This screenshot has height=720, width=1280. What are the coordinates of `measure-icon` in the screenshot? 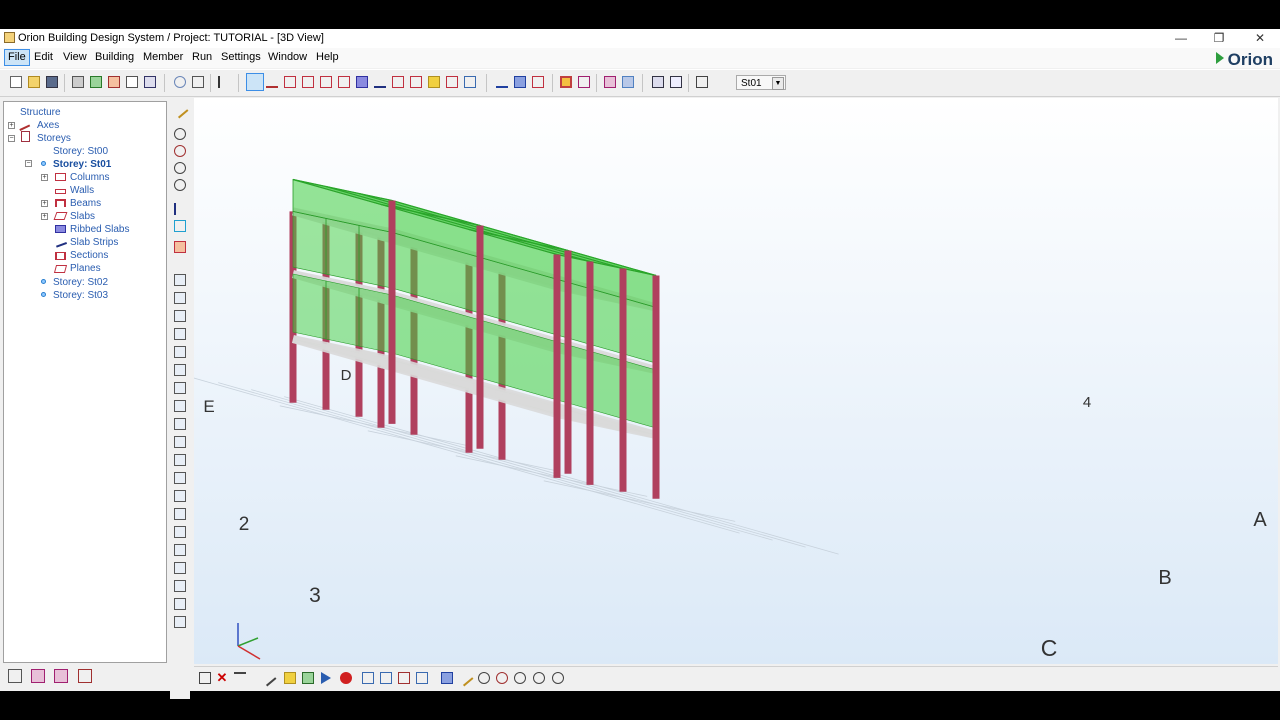 It's located at (180, 209).